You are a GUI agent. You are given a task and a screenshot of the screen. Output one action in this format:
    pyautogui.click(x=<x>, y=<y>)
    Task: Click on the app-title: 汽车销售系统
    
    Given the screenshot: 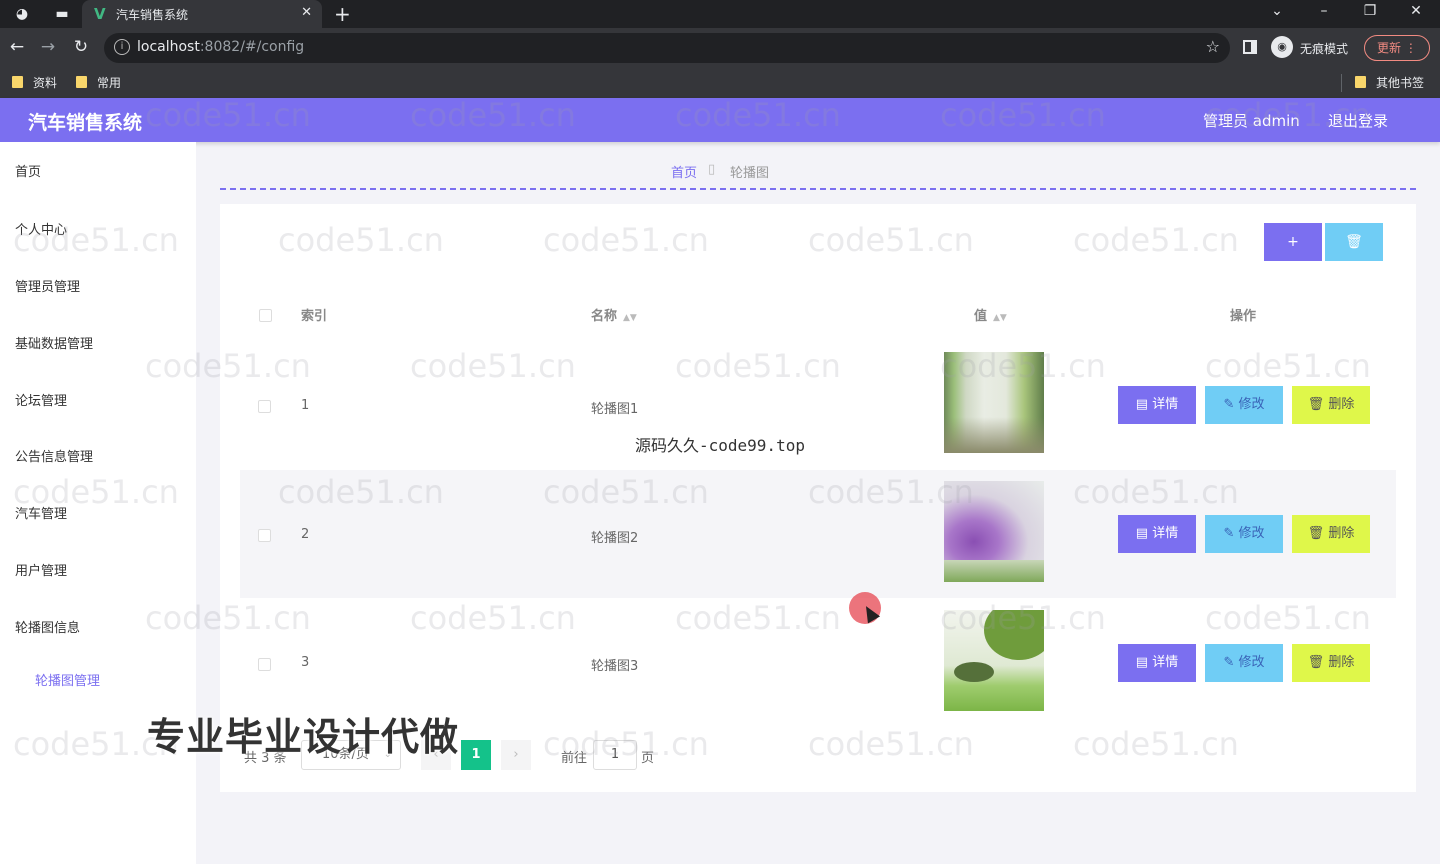 What is the action you would take?
    pyautogui.click(x=85, y=123)
    